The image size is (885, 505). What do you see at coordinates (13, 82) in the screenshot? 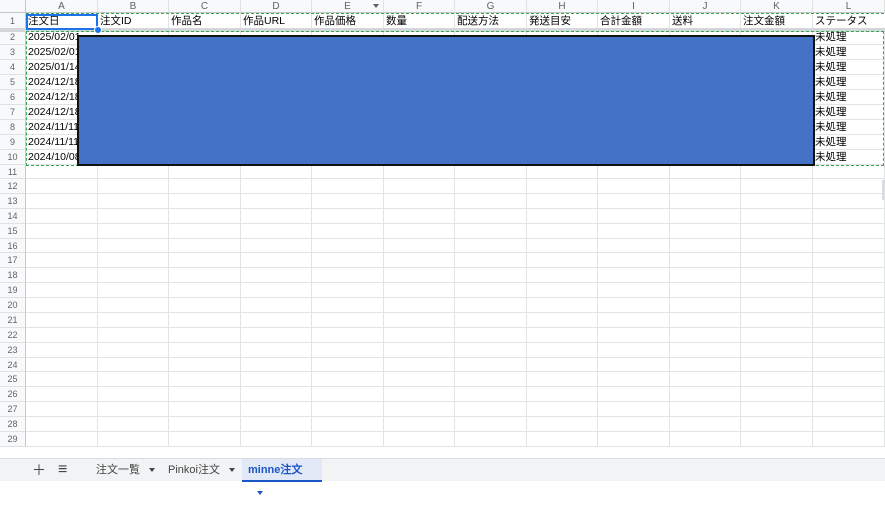
I see `row-header: 5` at bounding box center [13, 82].